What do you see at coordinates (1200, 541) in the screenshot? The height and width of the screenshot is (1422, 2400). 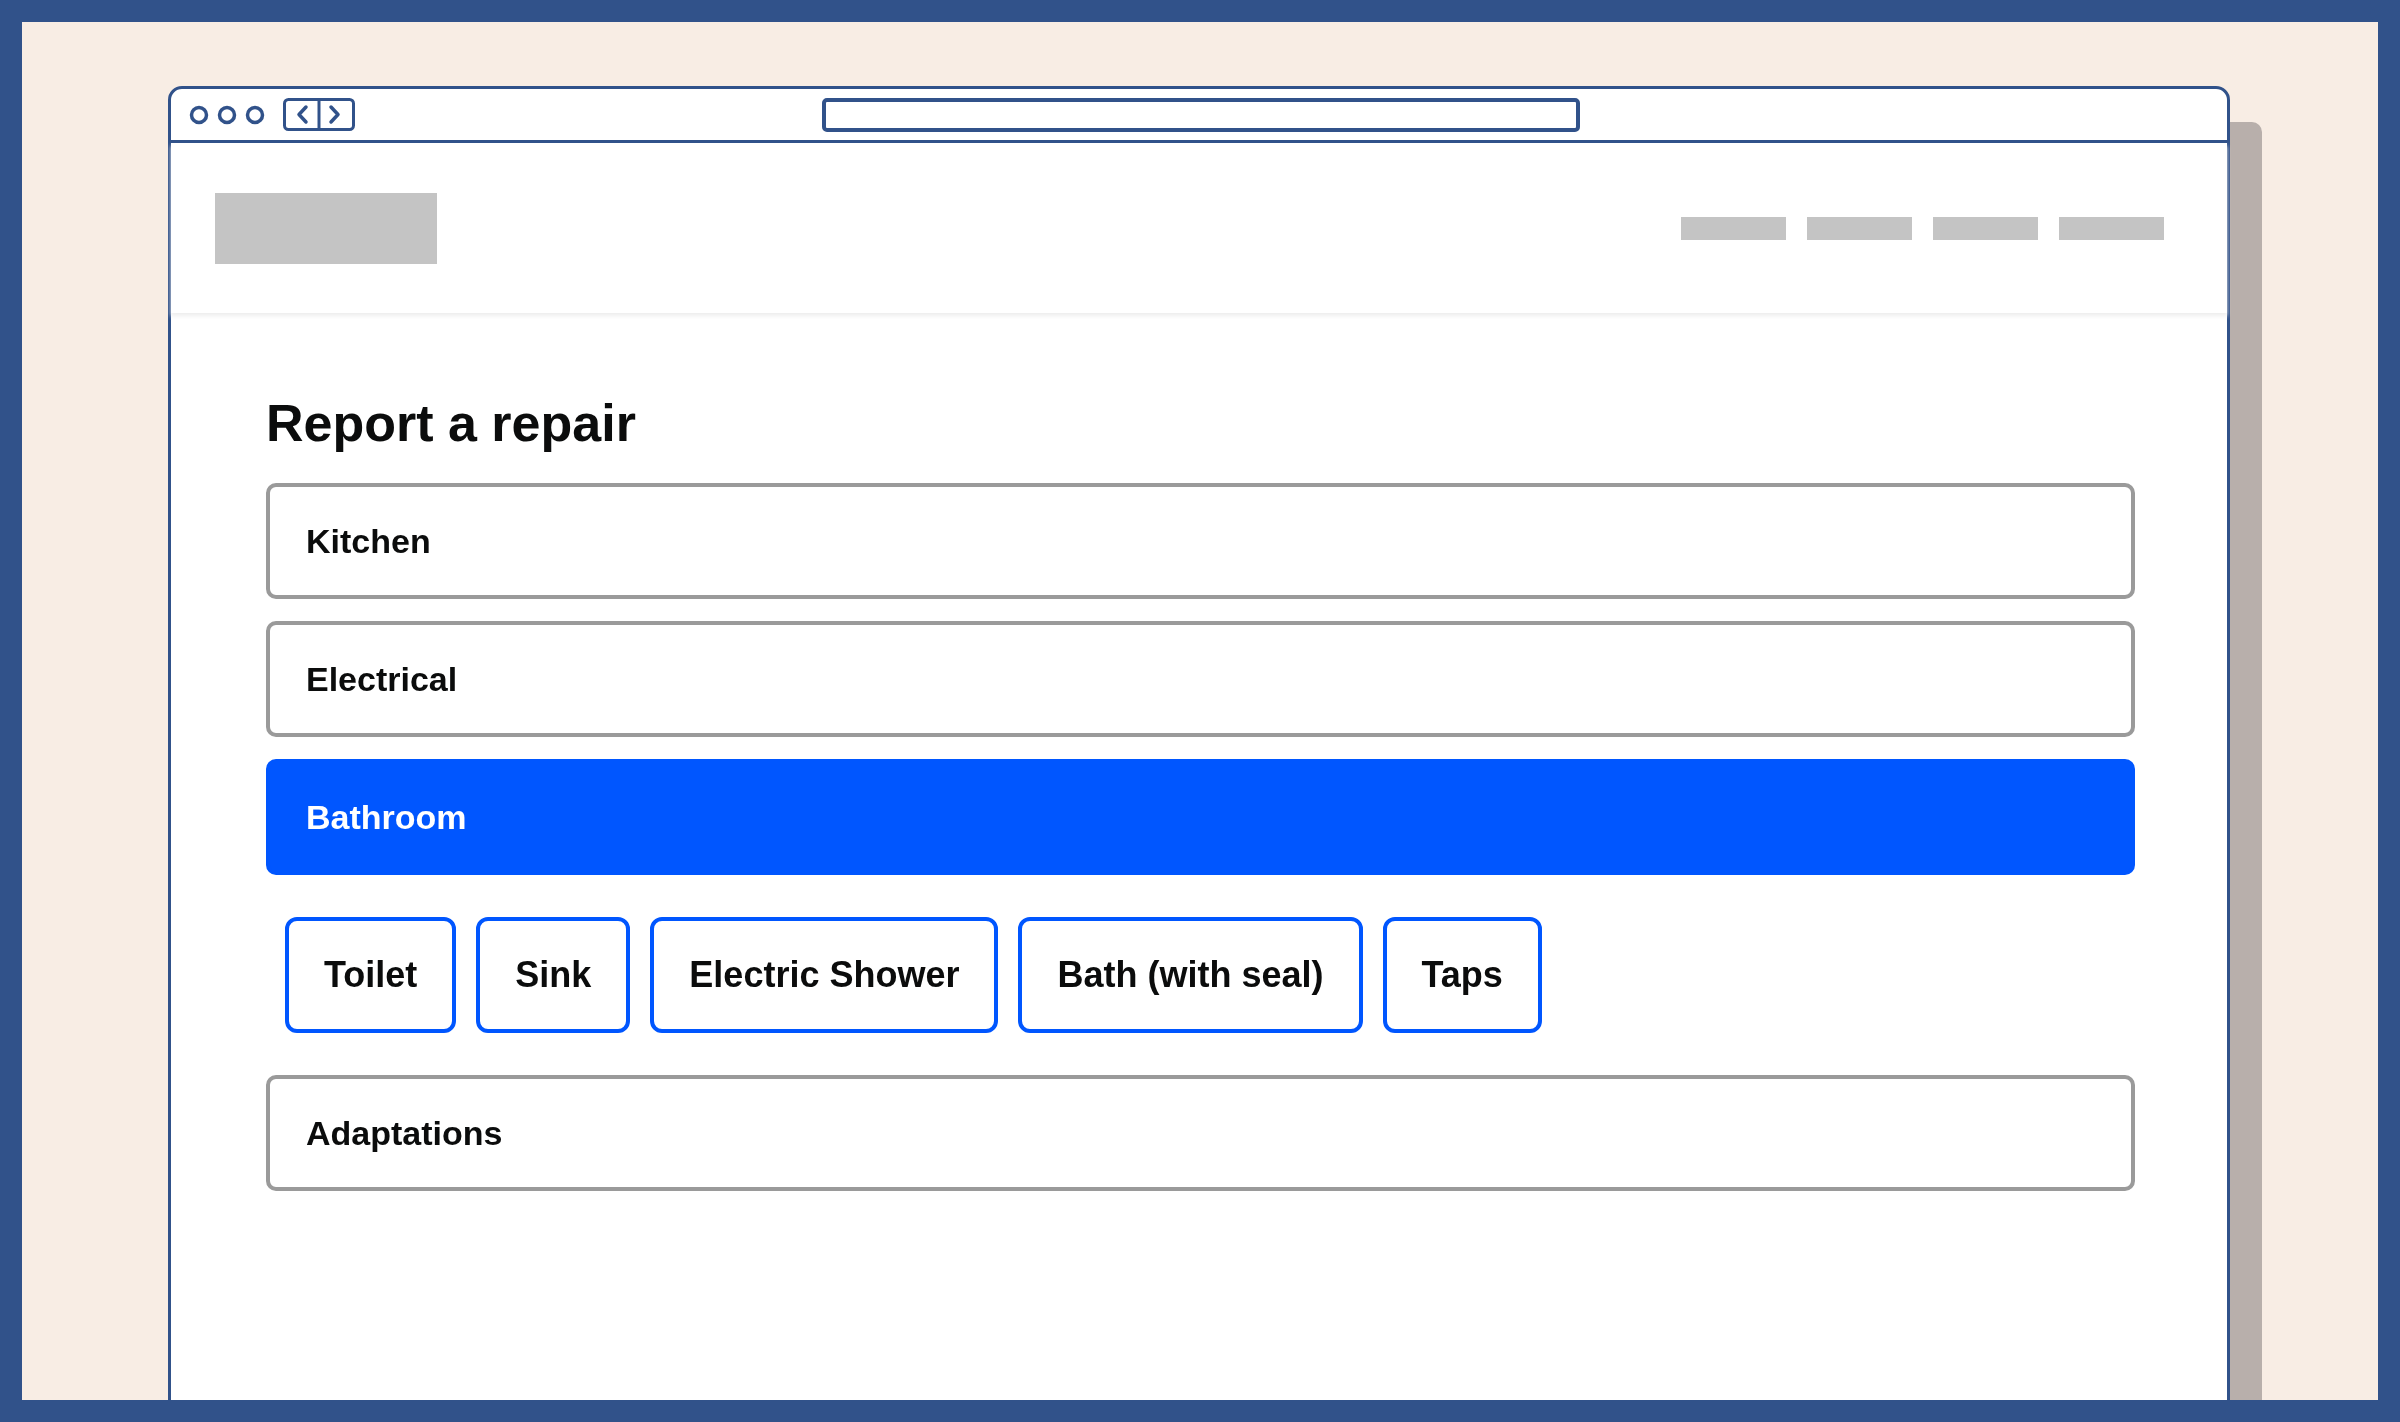 I see `category-option: Kitchen` at bounding box center [1200, 541].